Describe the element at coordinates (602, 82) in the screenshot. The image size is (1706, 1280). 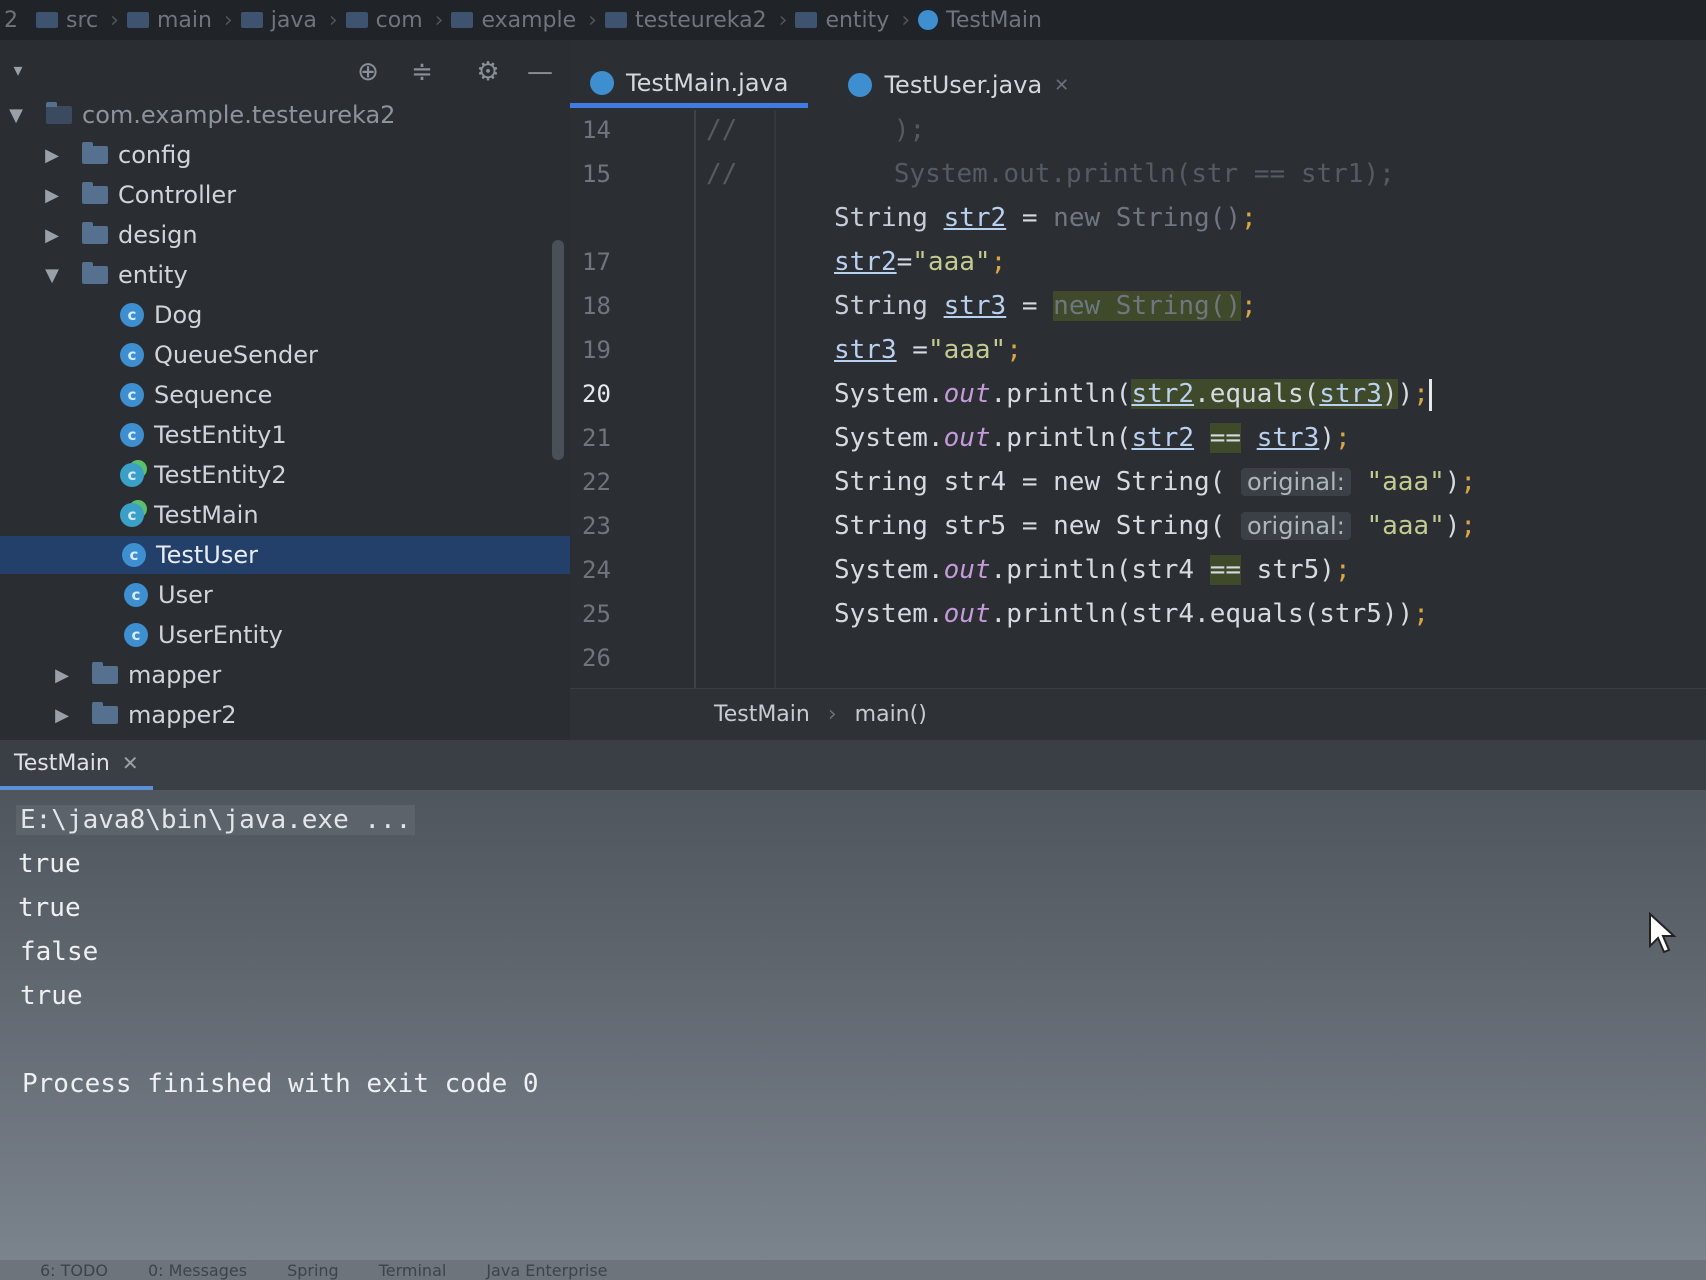
I see `runnable-class-icon` at that location.